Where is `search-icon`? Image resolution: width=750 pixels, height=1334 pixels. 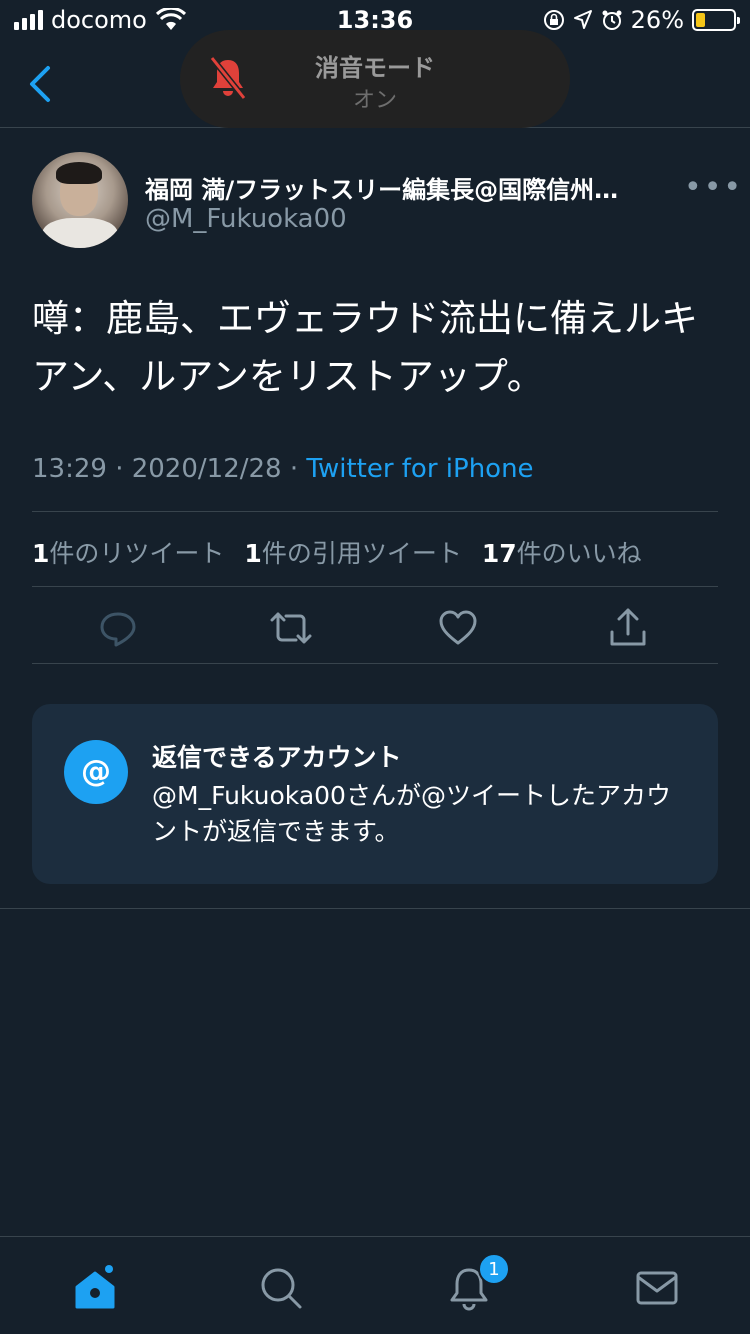
search-icon is located at coordinates (281, 1288).